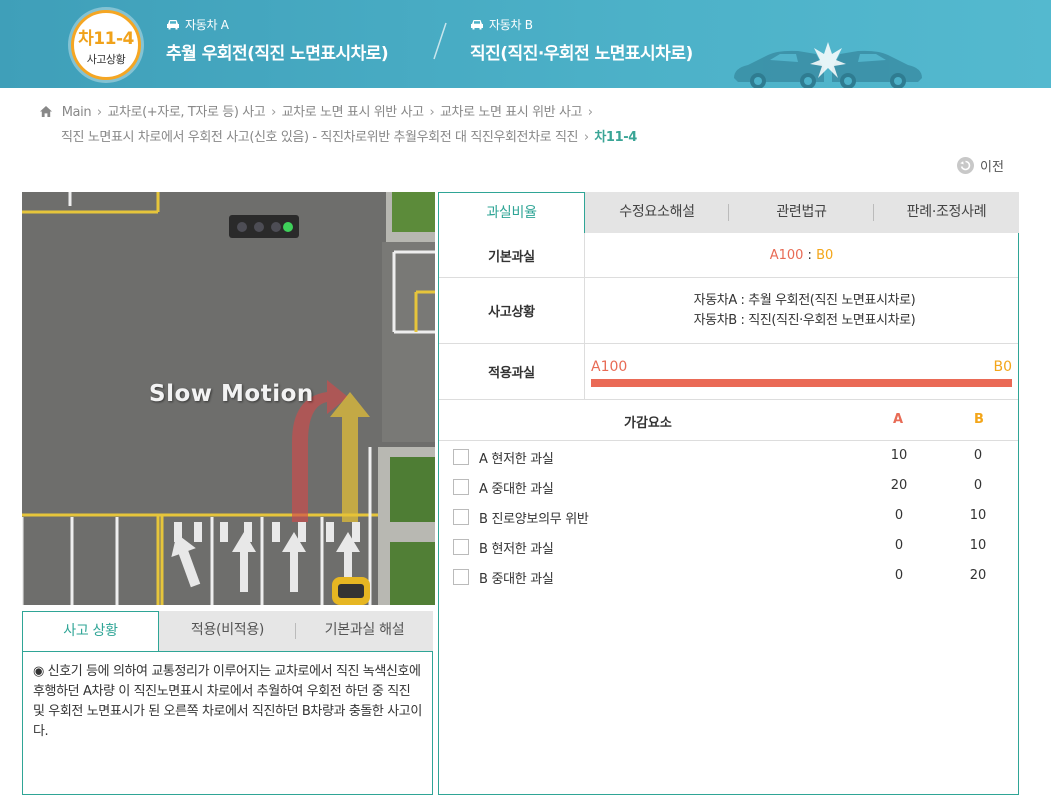 Image resolution: width=1051 pixels, height=805 pixels. I want to click on tab-fault-ratio: 과실비율, so click(511, 212).